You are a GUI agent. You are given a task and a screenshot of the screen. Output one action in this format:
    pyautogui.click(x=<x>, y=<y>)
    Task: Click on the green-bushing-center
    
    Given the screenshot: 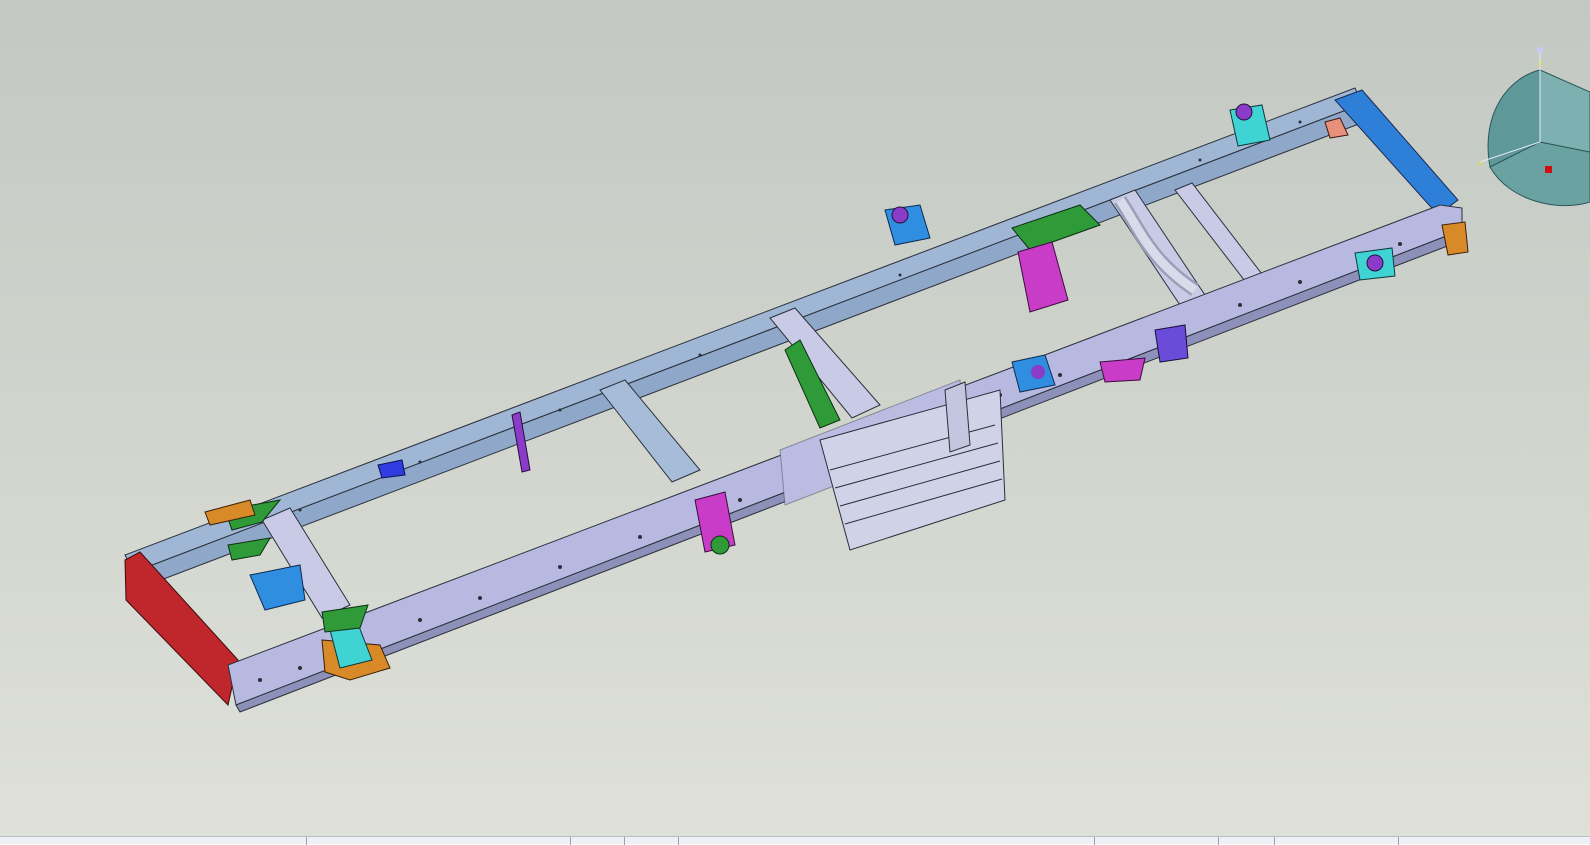 What is the action you would take?
    pyautogui.click(x=720, y=545)
    